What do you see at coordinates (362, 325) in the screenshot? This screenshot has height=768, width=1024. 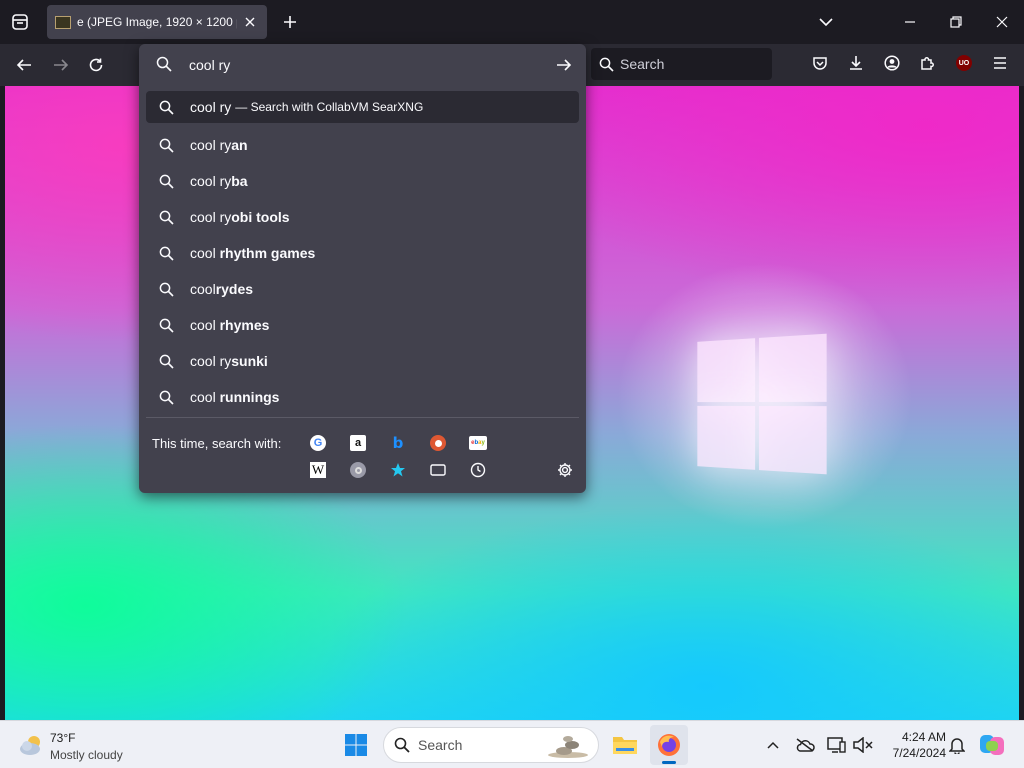 I see `suggestion-row: cool rhymes` at bounding box center [362, 325].